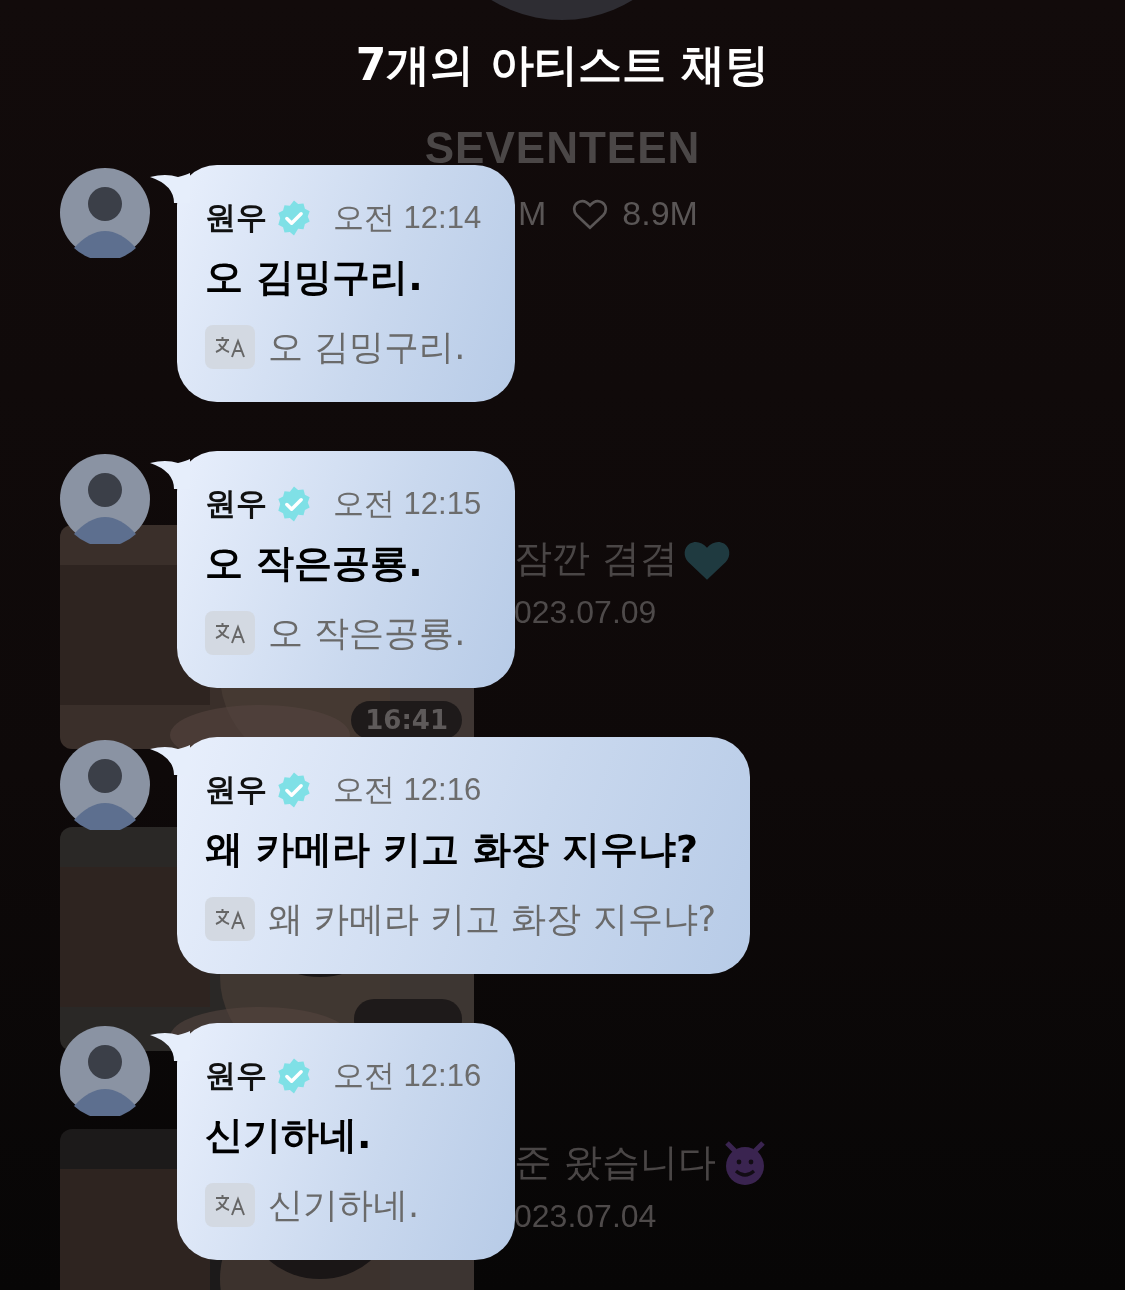 Image resolution: width=1125 pixels, height=1290 pixels. I want to click on message-time: 오전 12:15, so click(407, 504).